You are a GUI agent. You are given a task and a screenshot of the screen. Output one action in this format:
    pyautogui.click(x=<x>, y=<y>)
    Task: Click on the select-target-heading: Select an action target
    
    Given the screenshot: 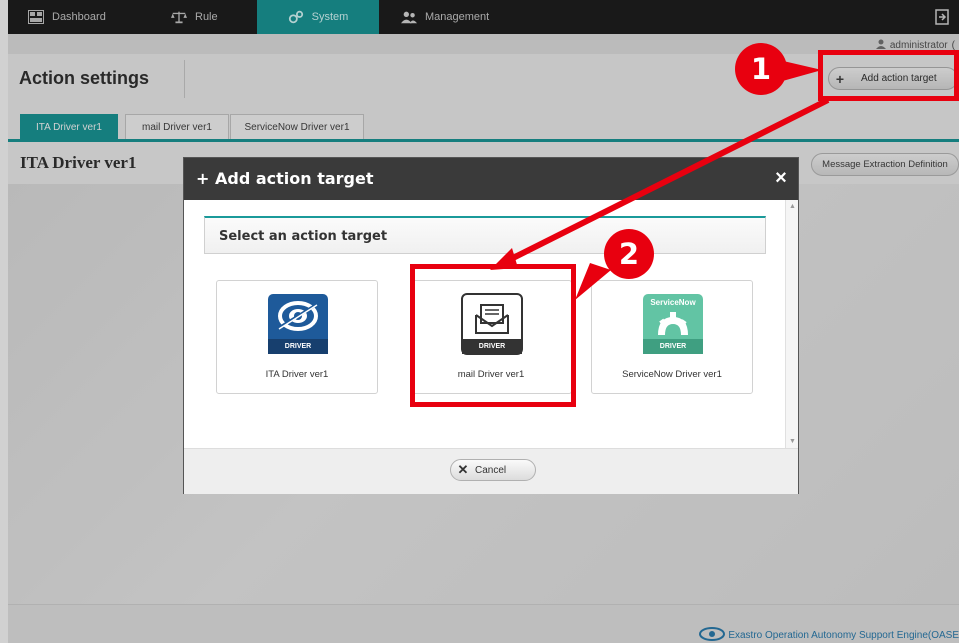 What is the action you would take?
    pyautogui.click(x=485, y=235)
    